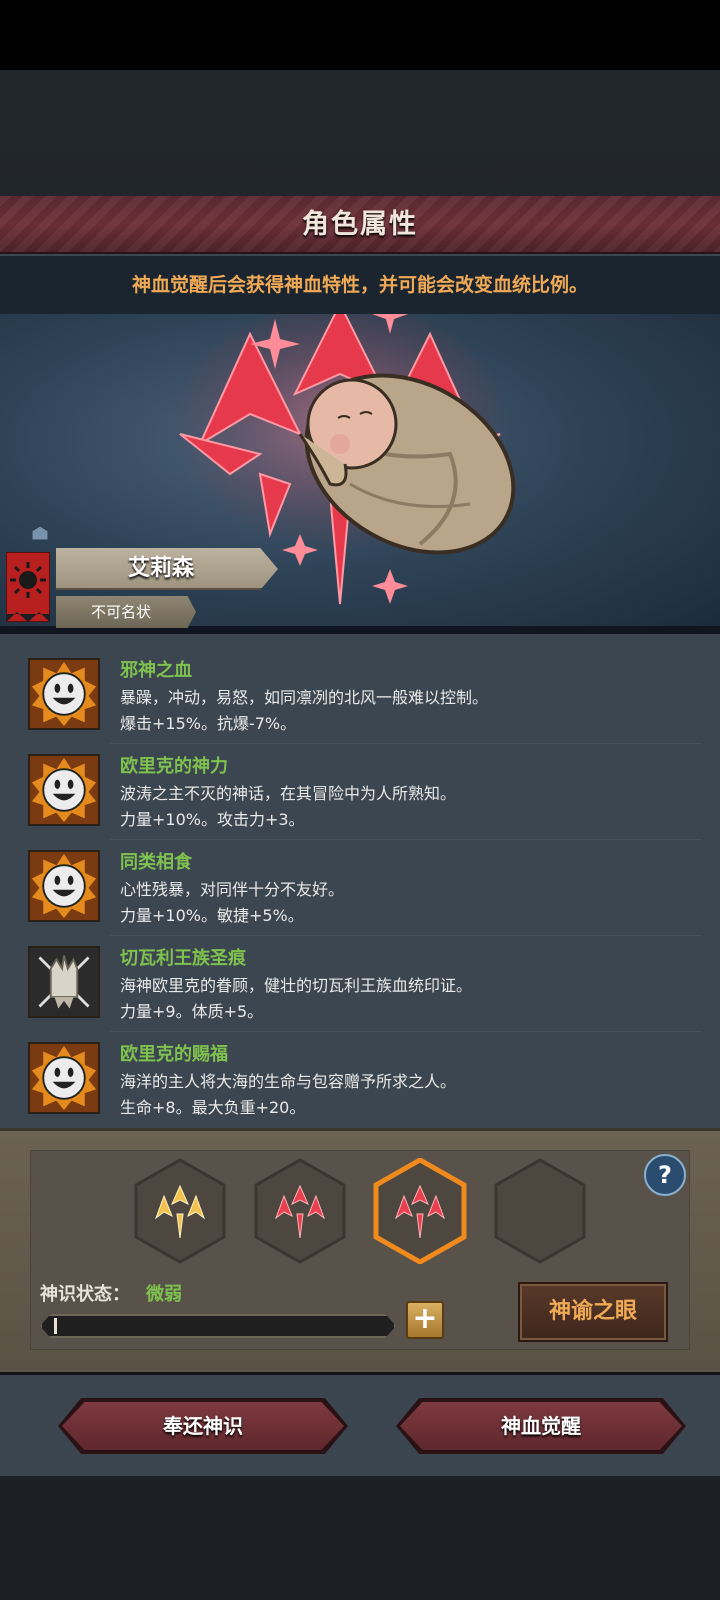  I want to click on blood-awaken-button: 神血觉醒, so click(541, 1426).